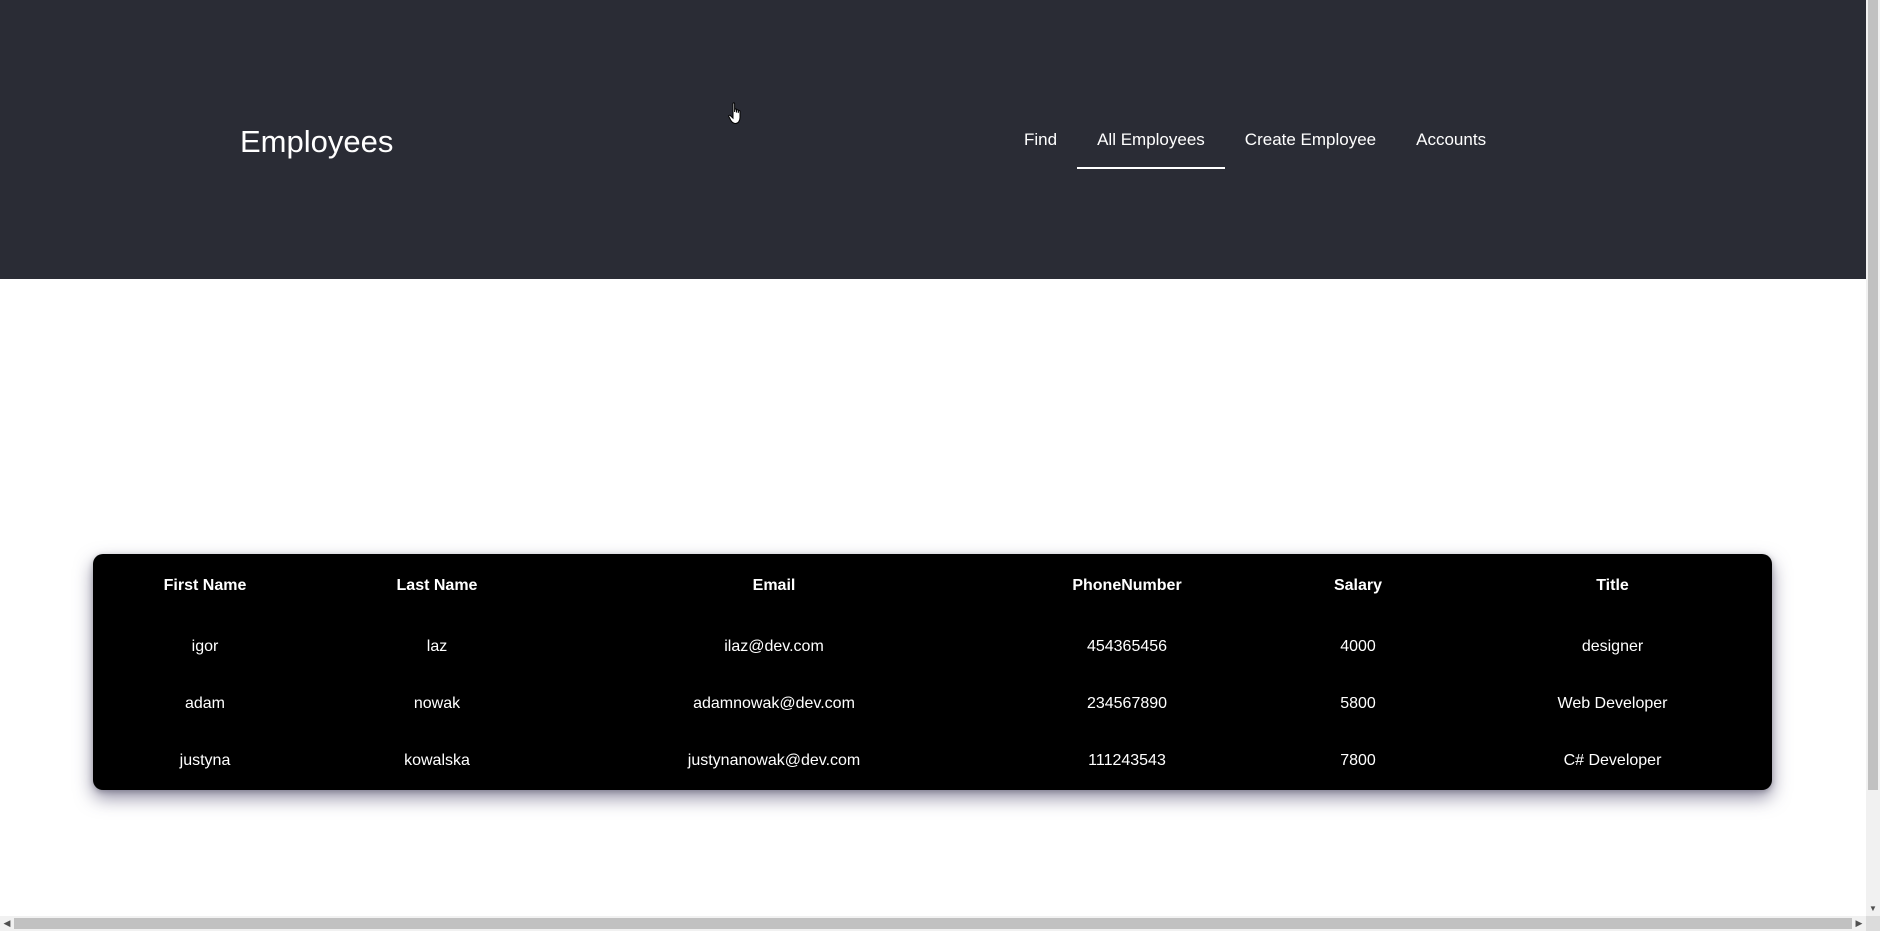  I want to click on cell-email: adamnowak@dev.com, so click(774, 703).